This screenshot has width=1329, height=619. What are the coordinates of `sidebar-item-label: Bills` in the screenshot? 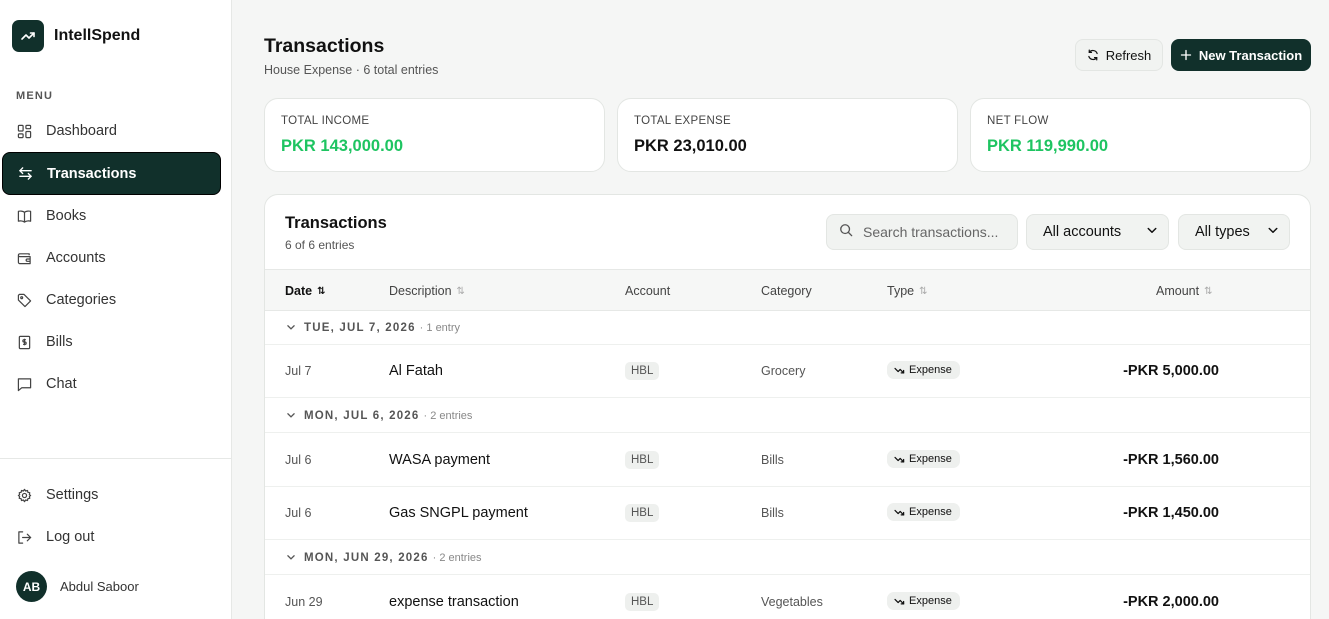 It's located at (59, 342).